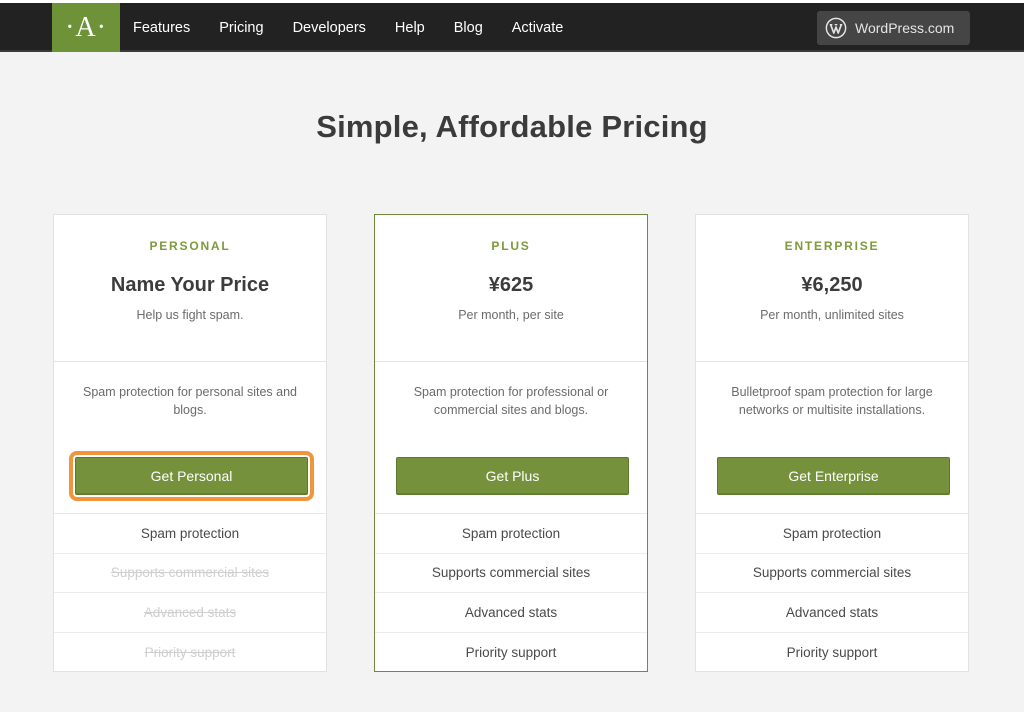 The width and height of the screenshot is (1024, 715). I want to click on plan-name: PLUS, so click(511, 246).